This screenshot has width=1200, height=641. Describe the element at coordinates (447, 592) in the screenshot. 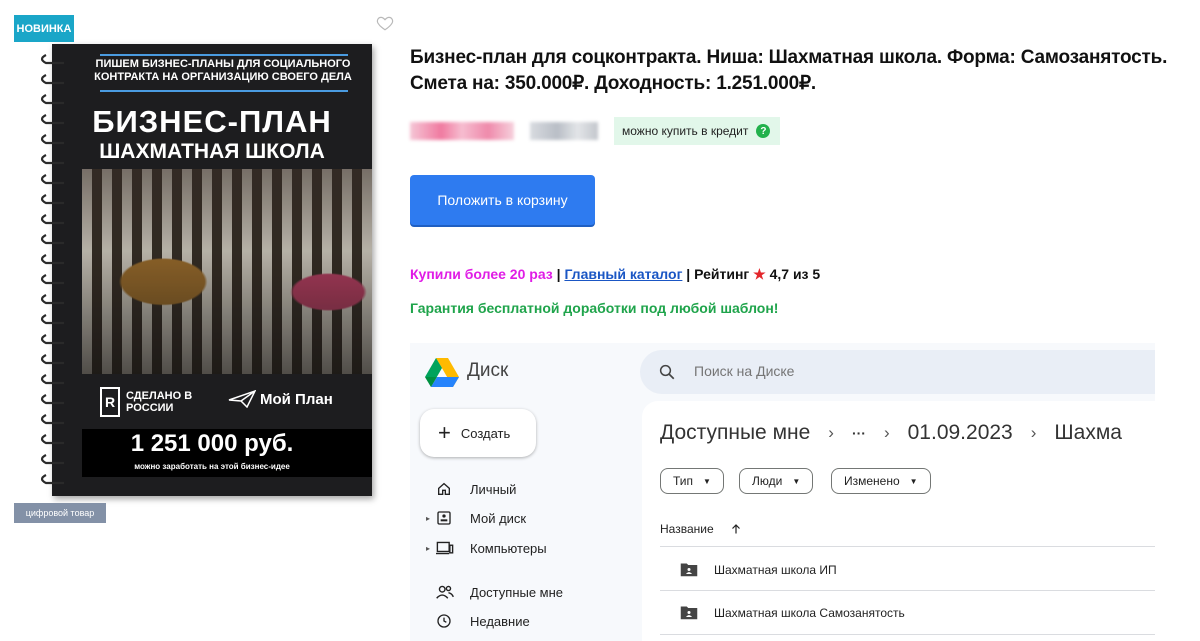

I see `people-icon` at that location.